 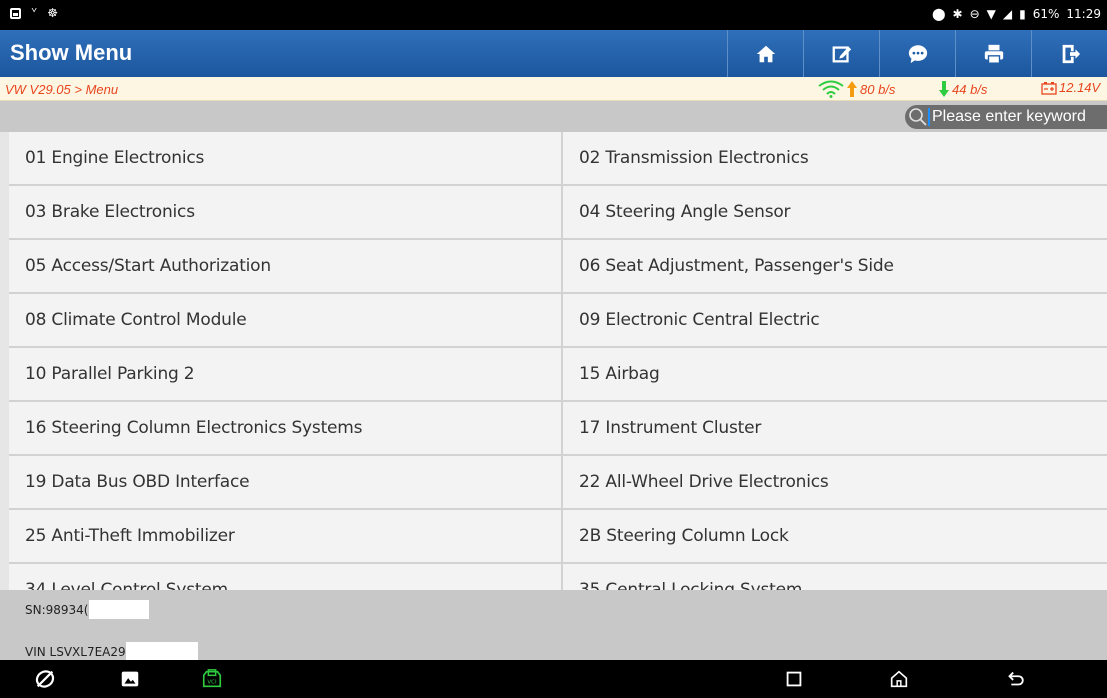 What do you see at coordinates (34, 13) in the screenshot?
I see `usb-icon: ᘁ` at bounding box center [34, 13].